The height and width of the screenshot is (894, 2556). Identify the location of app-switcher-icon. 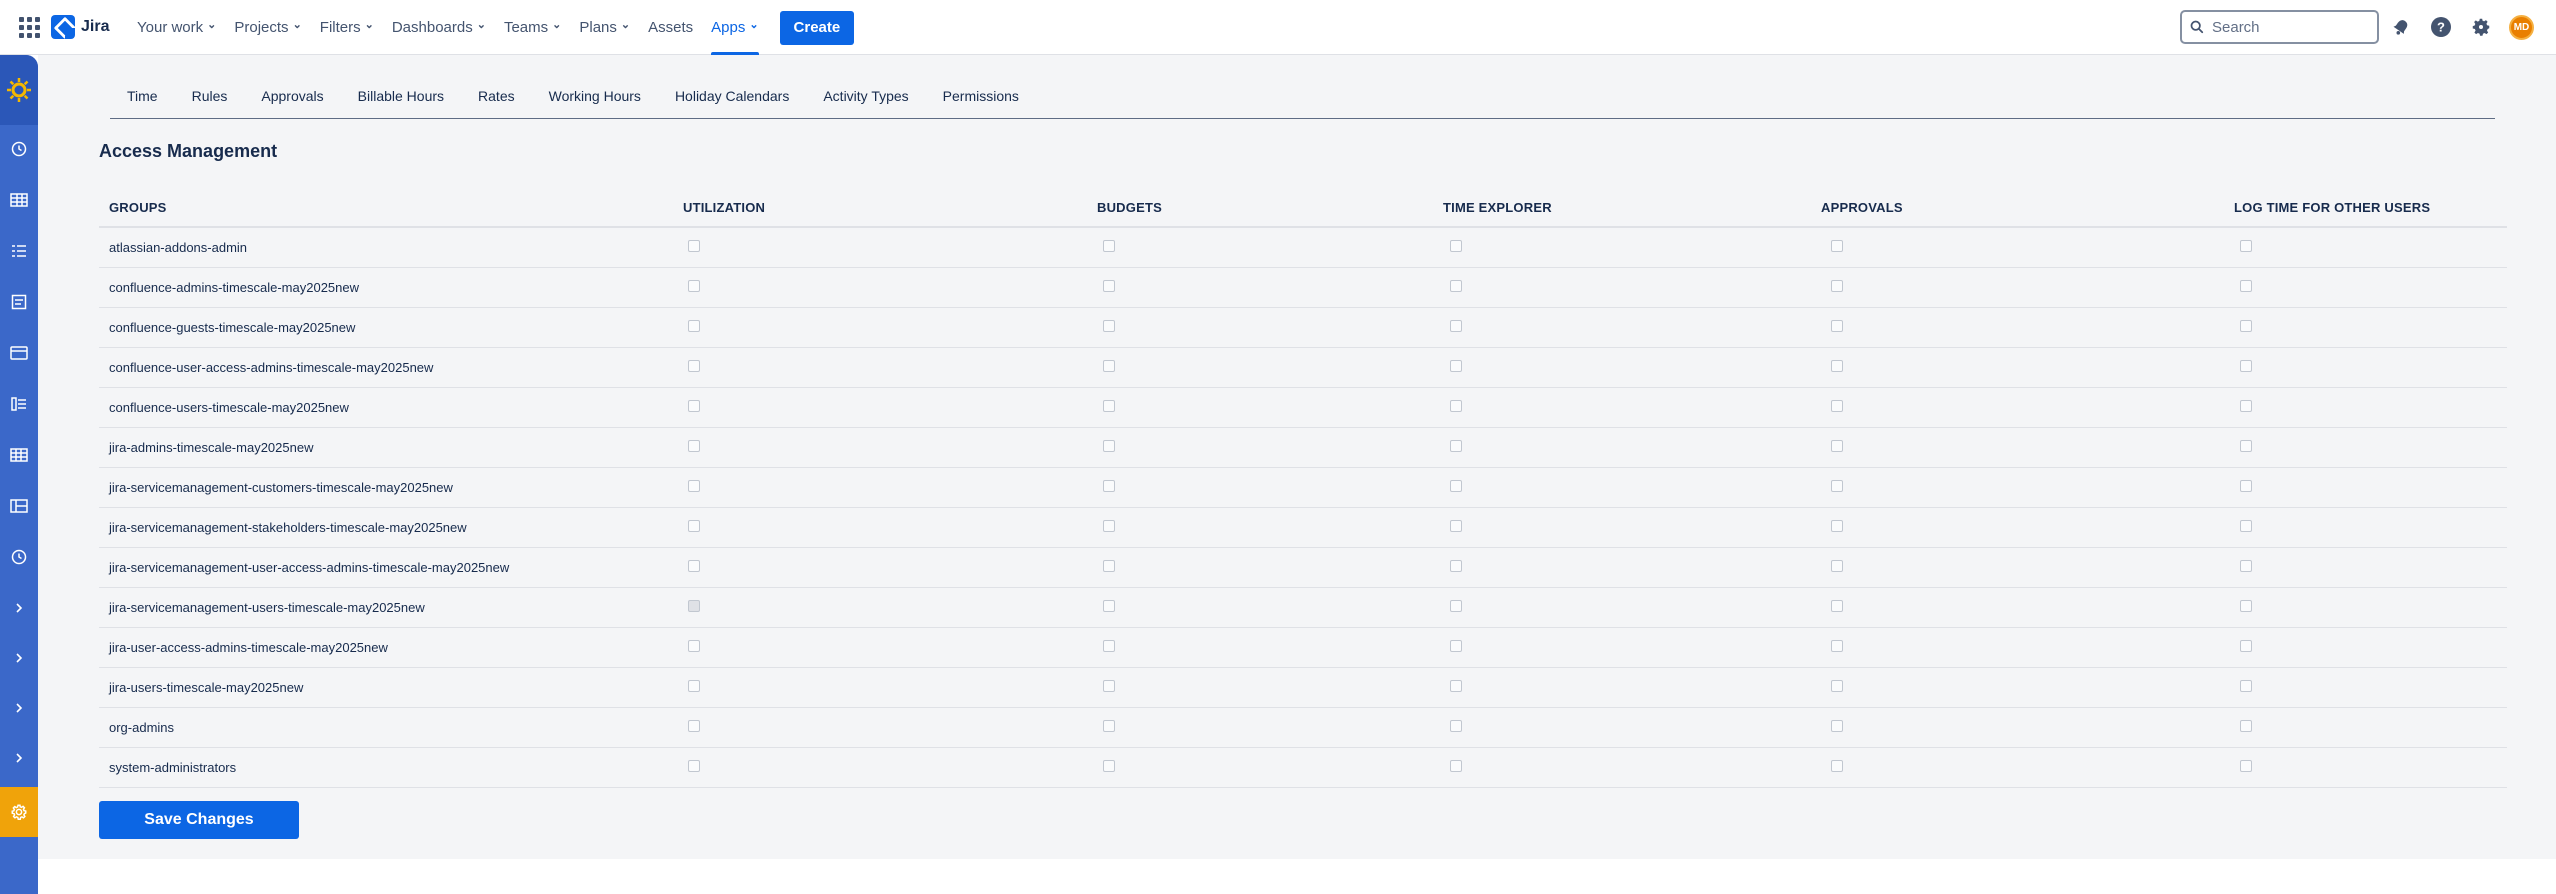
(29, 27).